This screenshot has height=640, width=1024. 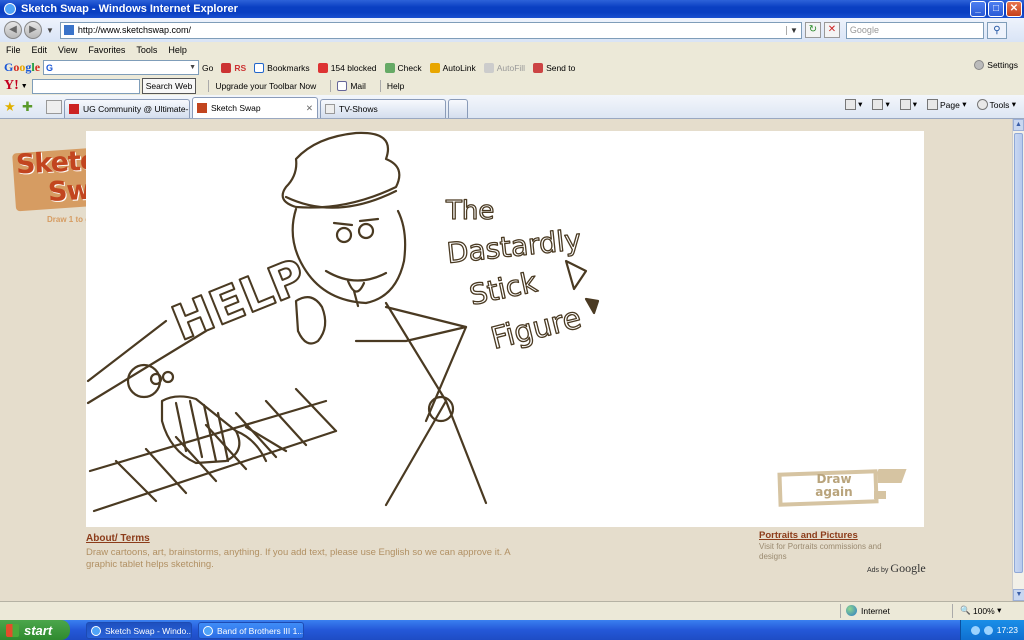 I want to click on autolink-button: AutoLink, so click(x=452, y=67).